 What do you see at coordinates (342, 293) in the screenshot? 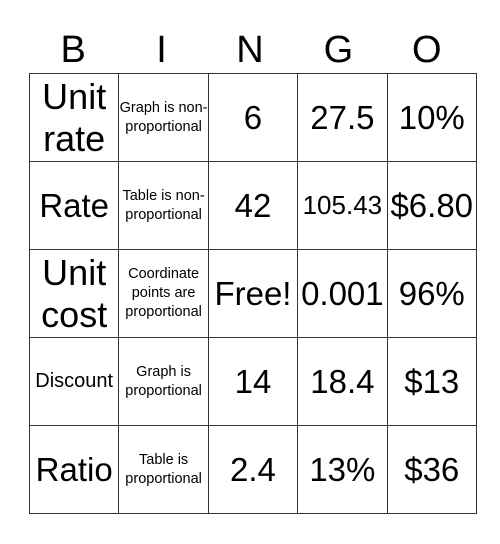
I see `bingo-cell: 0.001` at bounding box center [342, 293].